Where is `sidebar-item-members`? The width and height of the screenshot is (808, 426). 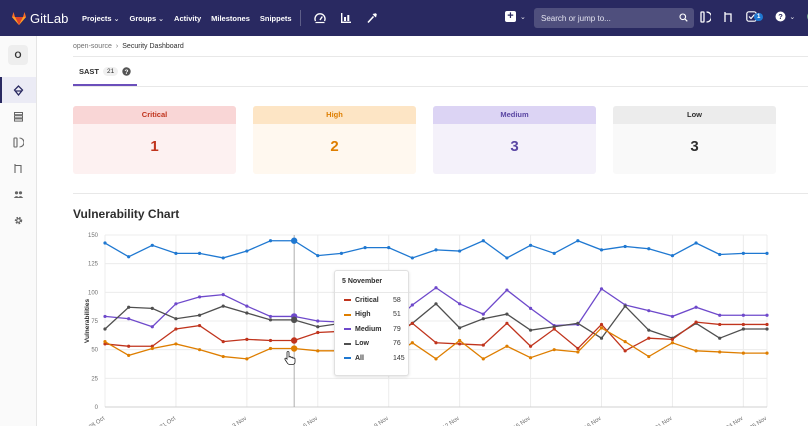 sidebar-item-members is located at coordinates (18, 194).